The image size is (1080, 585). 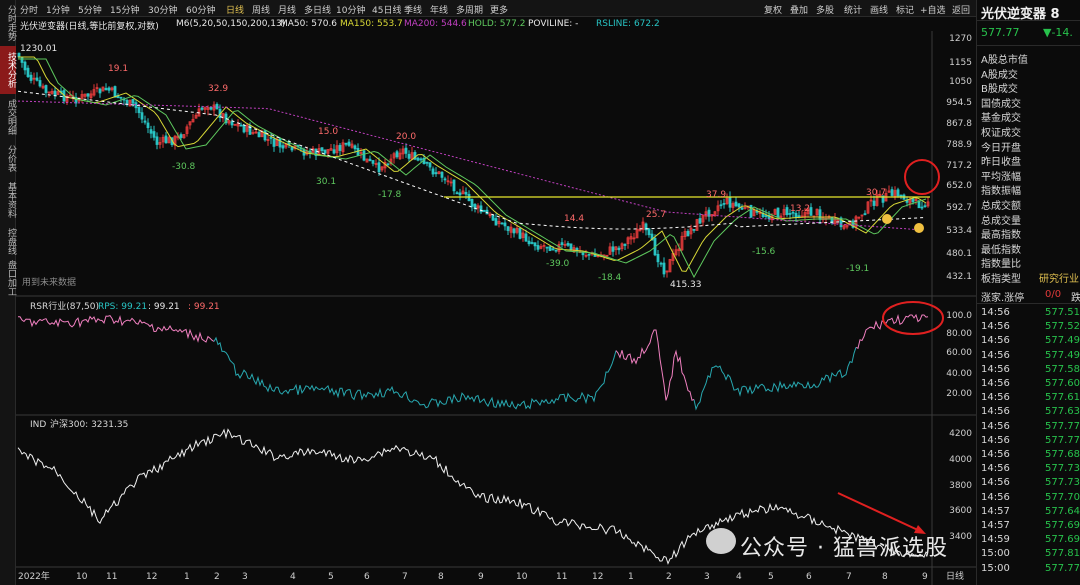 I want to click on quote-field-label: 最高指数, so click(x=1001, y=236).